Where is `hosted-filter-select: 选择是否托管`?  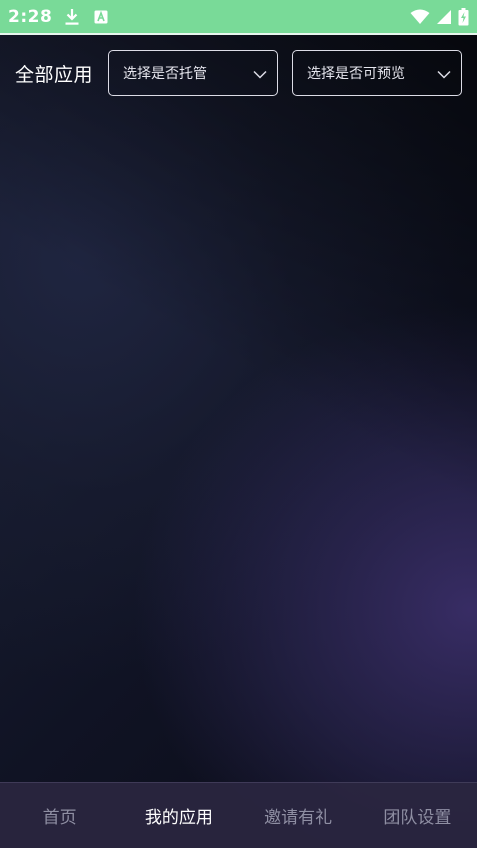
hosted-filter-select: 选择是否托管 is located at coordinates (193, 73).